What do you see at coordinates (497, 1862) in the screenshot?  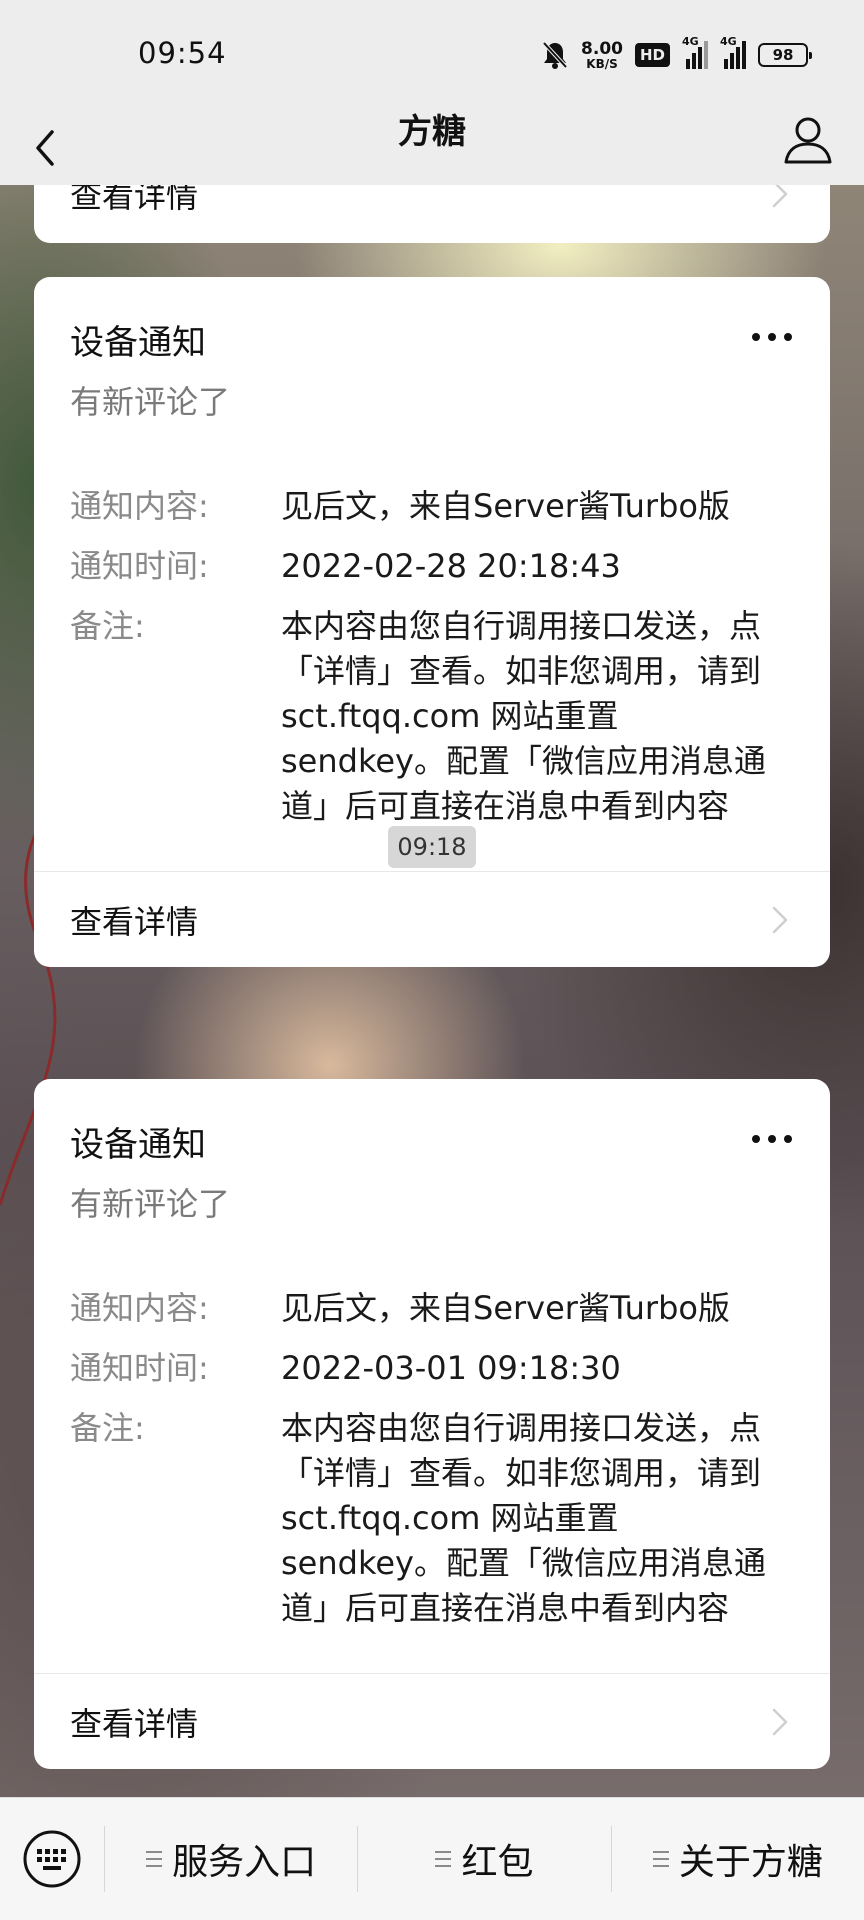 I see `menu-item-label: 红包` at bounding box center [497, 1862].